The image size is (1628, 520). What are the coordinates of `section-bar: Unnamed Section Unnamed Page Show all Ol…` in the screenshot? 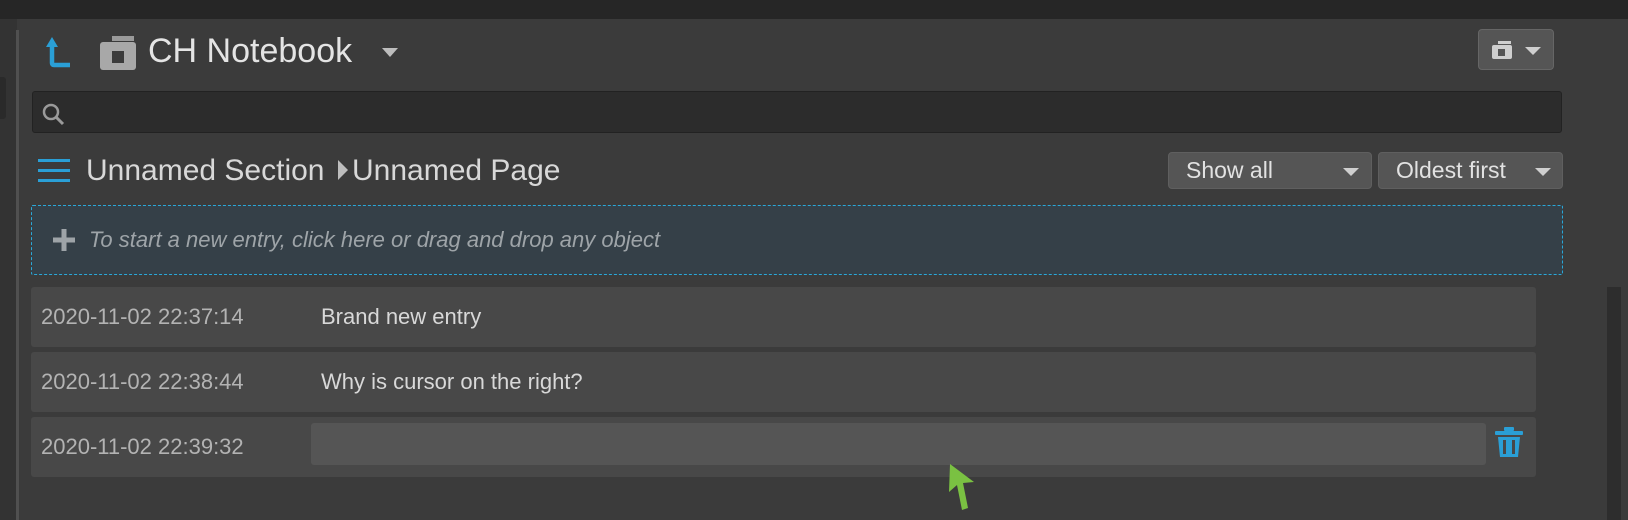 It's located at (824, 171).